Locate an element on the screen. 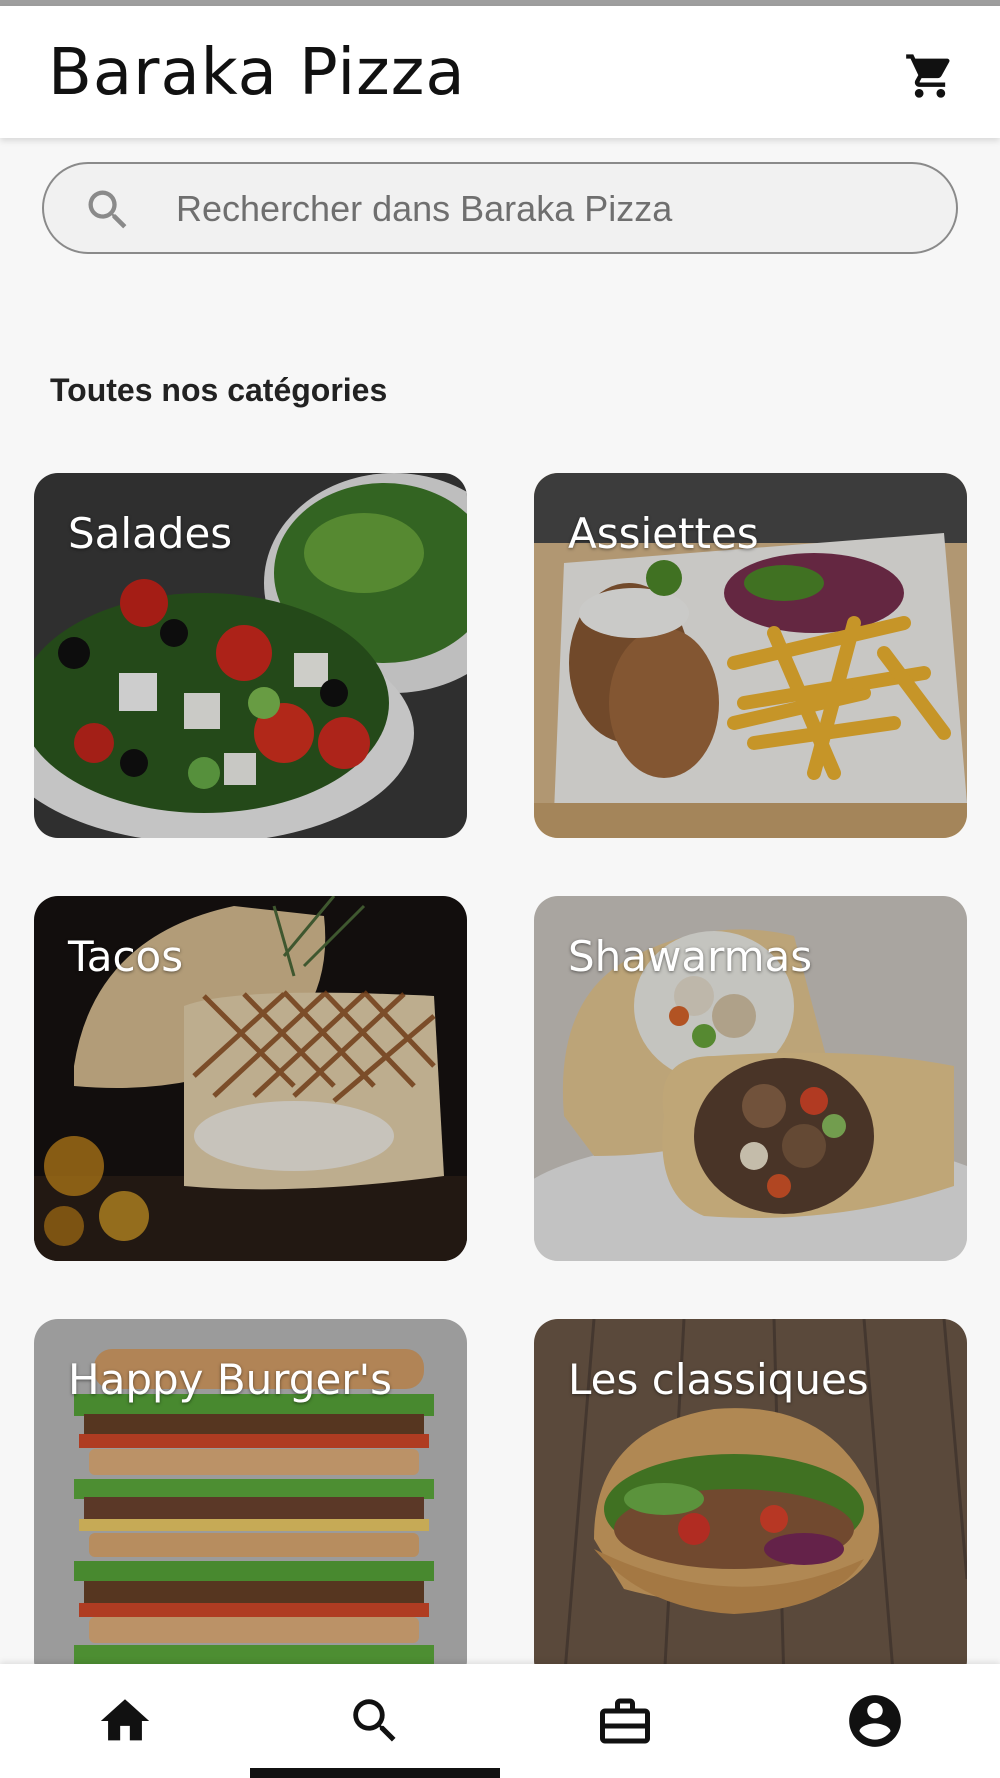 This screenshot has width=1000, height=1778. search-bar is located at coordinates (500, 208).